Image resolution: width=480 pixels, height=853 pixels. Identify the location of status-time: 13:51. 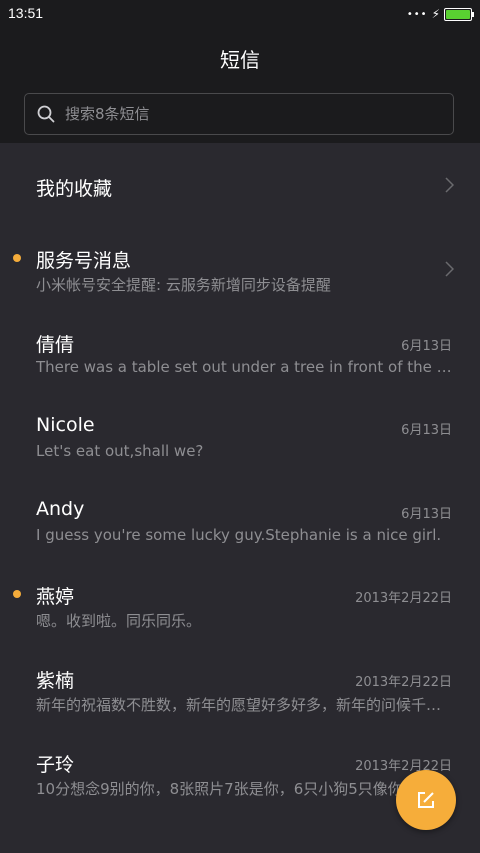
(26, 13).